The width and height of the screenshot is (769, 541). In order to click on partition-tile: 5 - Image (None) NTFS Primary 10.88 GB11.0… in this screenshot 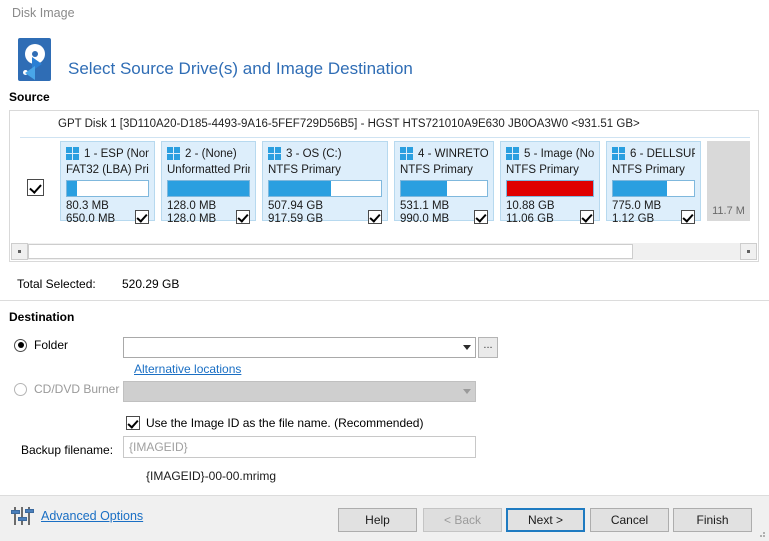, I will do `click(550, 183)`.